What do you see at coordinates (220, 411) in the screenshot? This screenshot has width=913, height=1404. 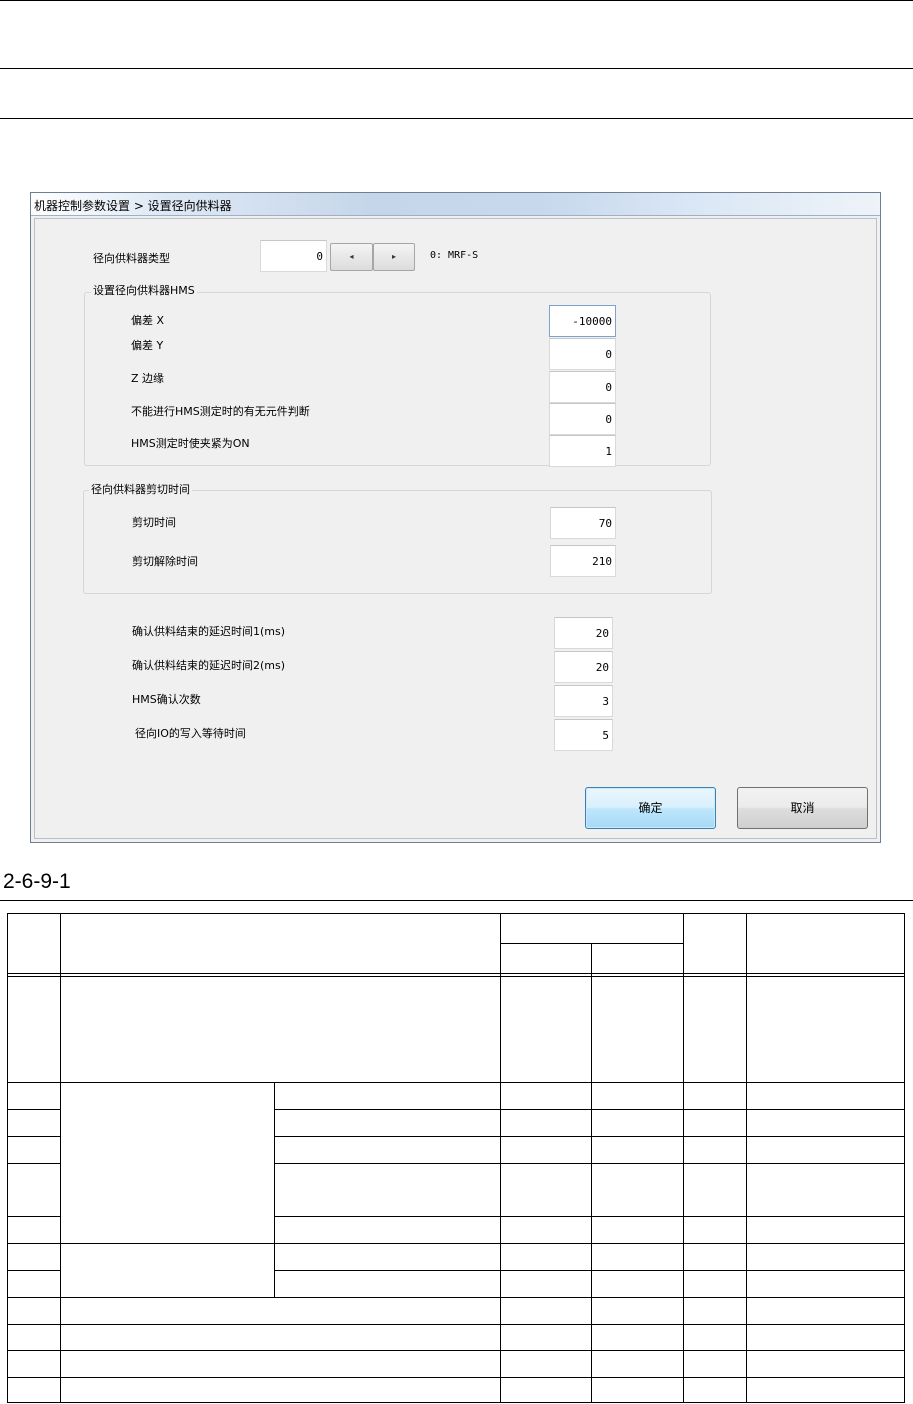 I see `no-hms-judge-label: 不能进行HMS测定时的有无元件判断` at bounding box center [220, 411].